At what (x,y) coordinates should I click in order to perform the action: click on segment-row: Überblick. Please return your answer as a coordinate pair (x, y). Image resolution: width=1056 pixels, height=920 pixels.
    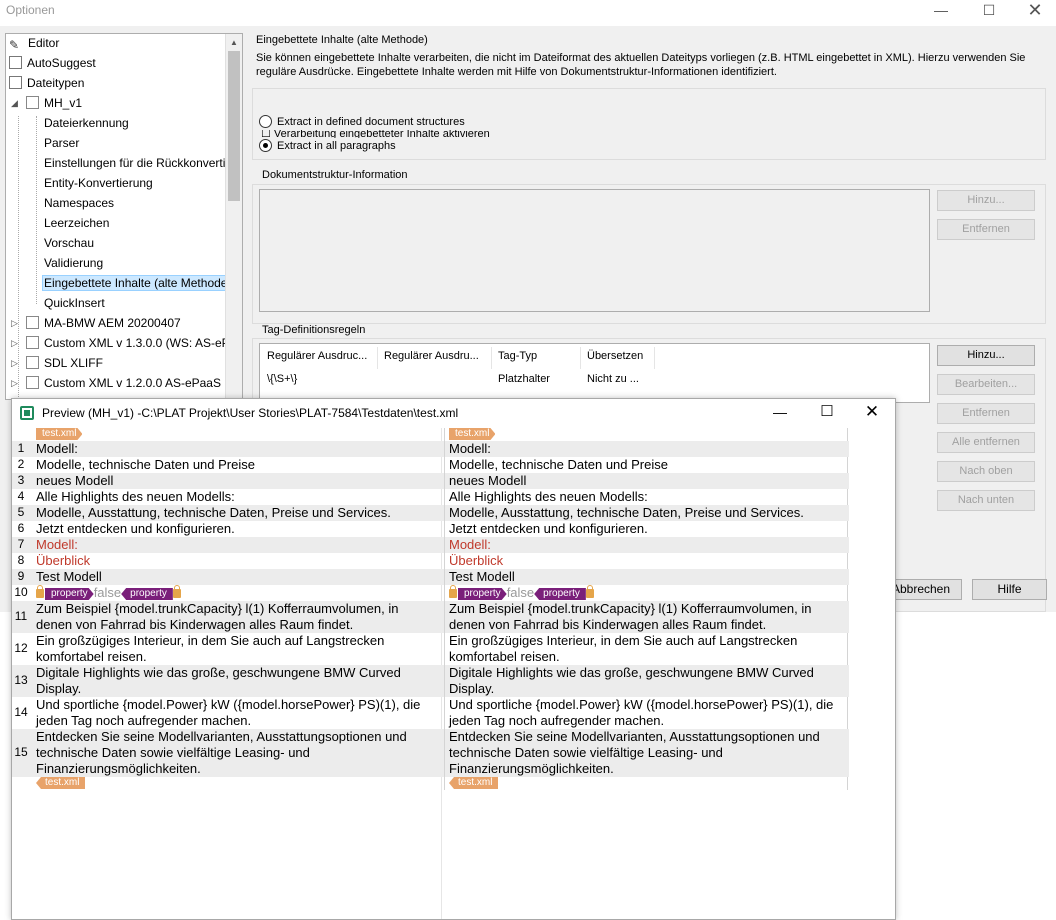
    Looking at the image, I should click on (647, 561).